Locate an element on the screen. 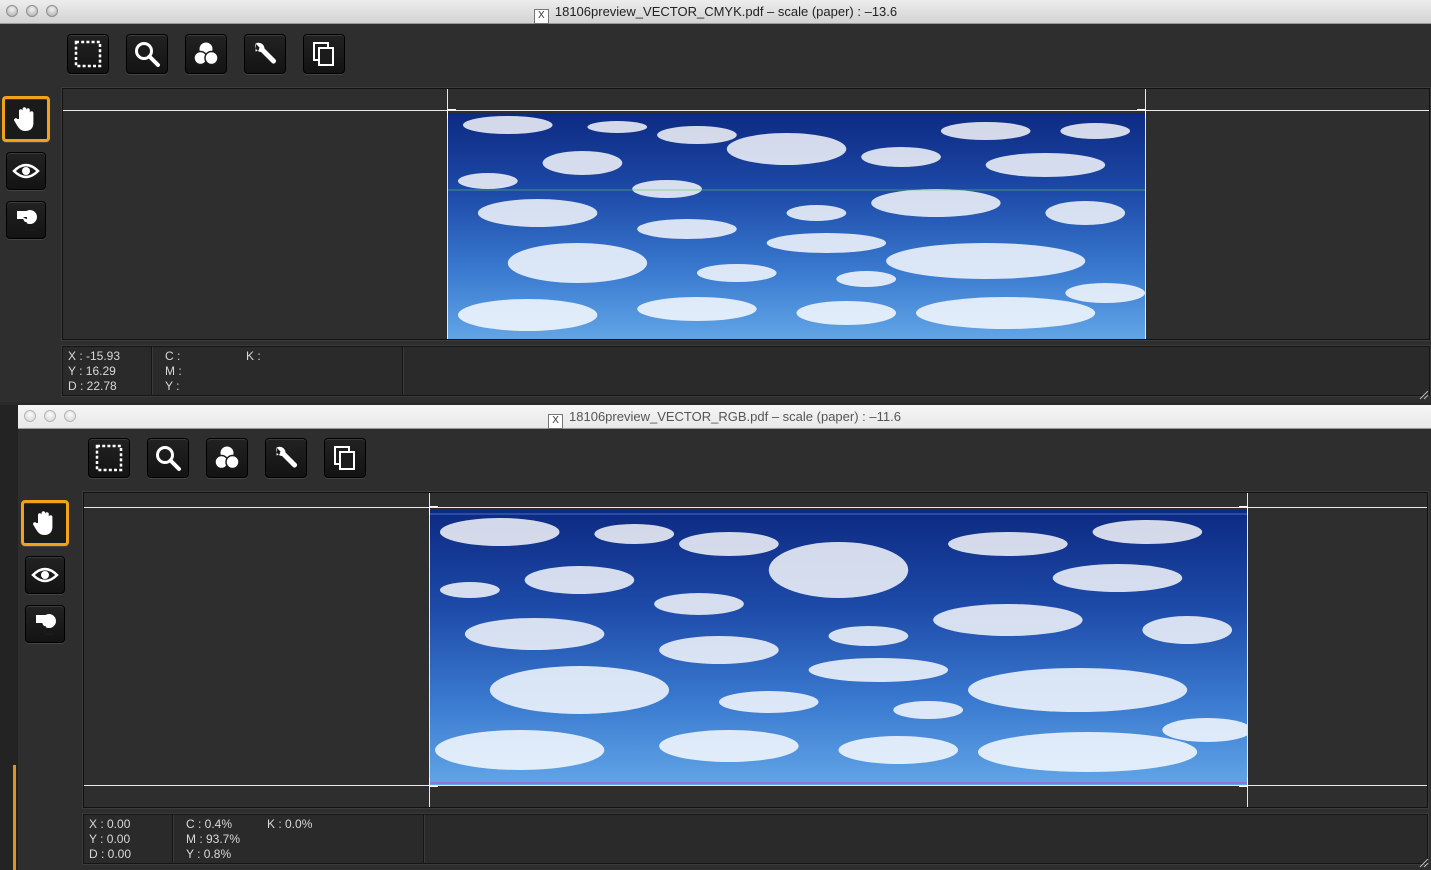 The width and height of the screenshot is (1431, 870). clouds-graphic is located at coordinates (796, 223).